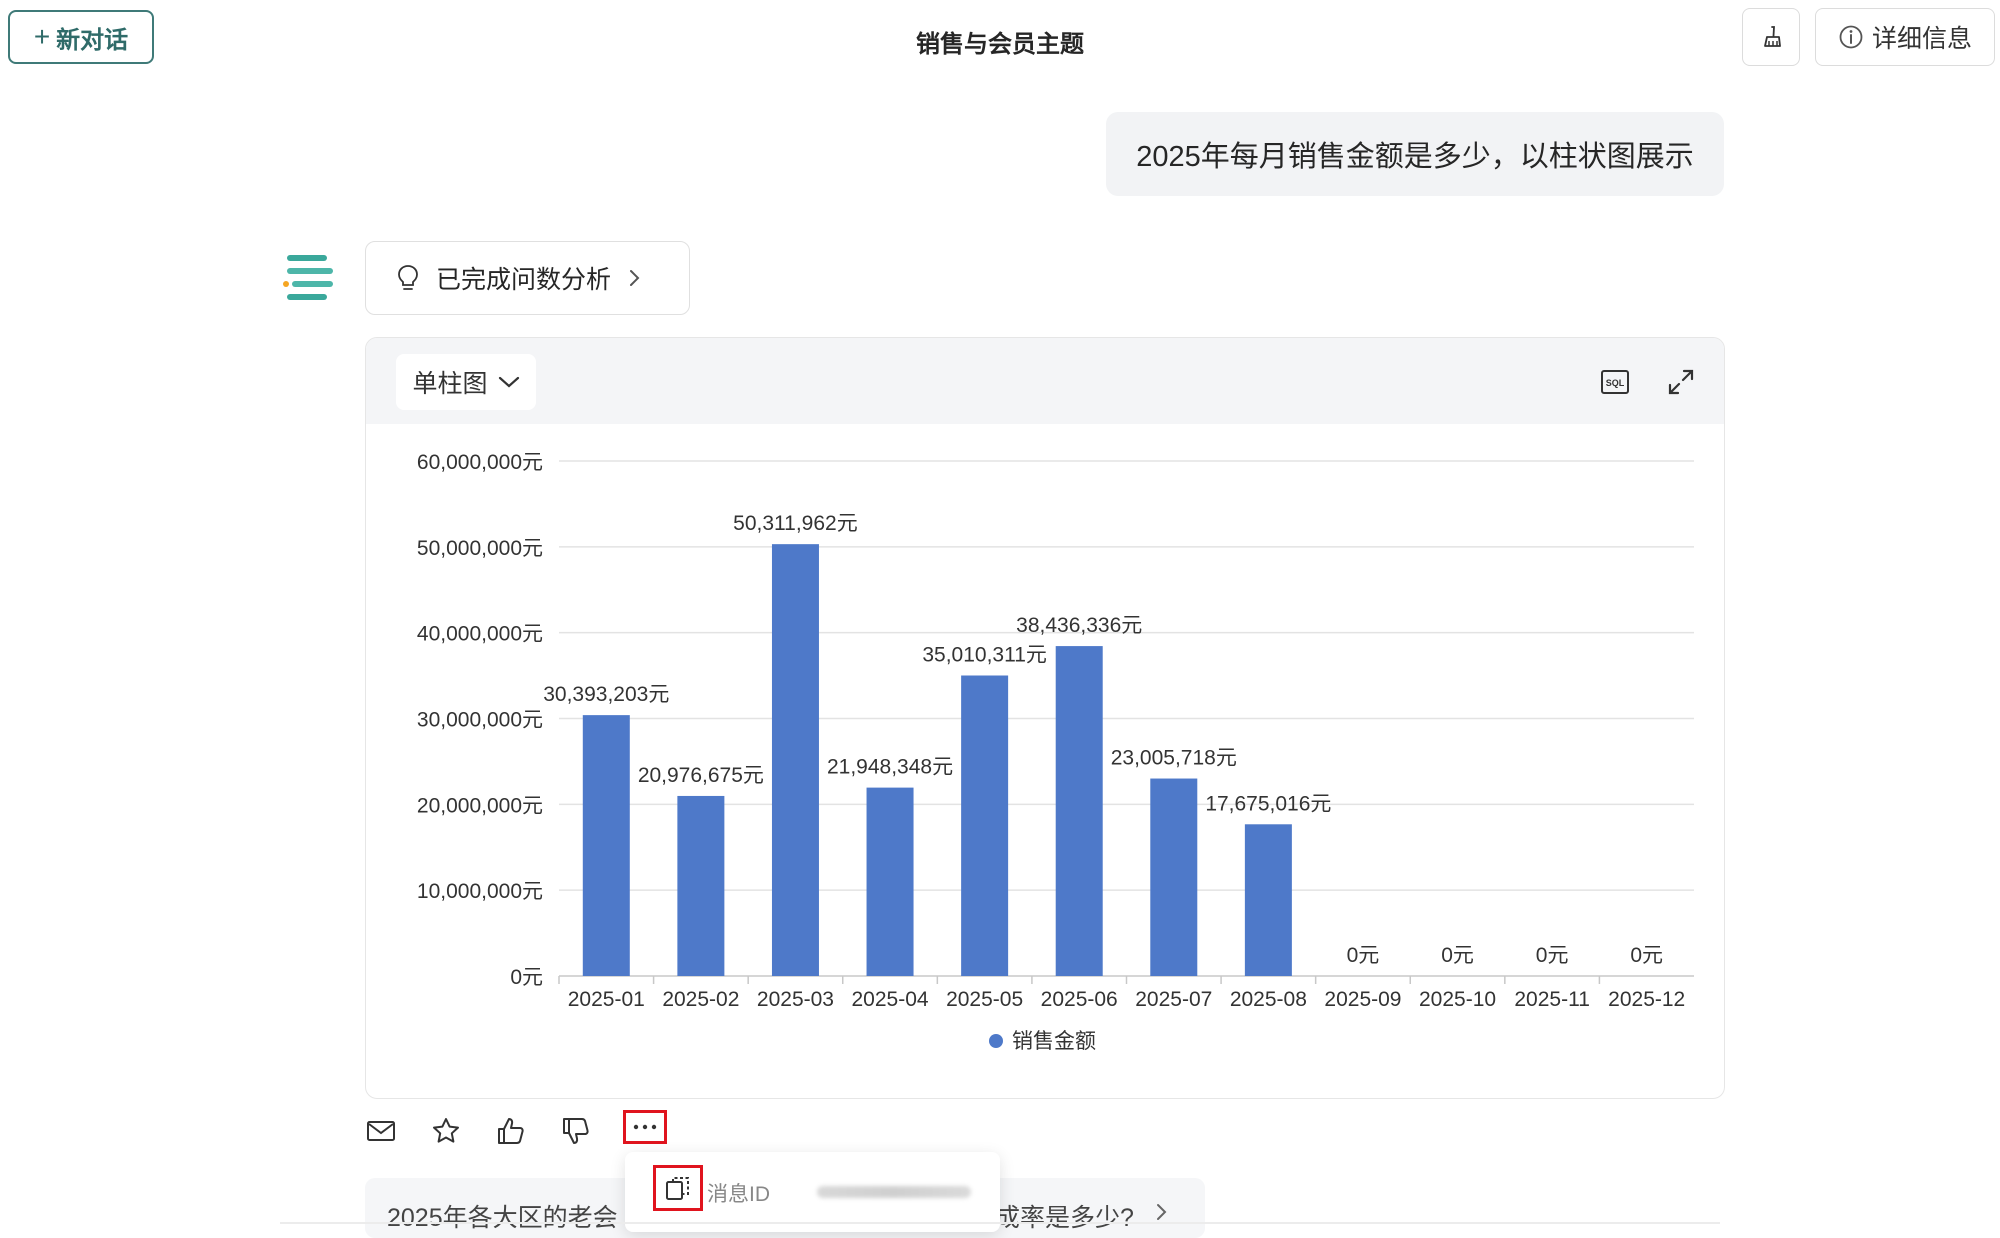  I want to click on lightbulb-icon, so click(408, 277).